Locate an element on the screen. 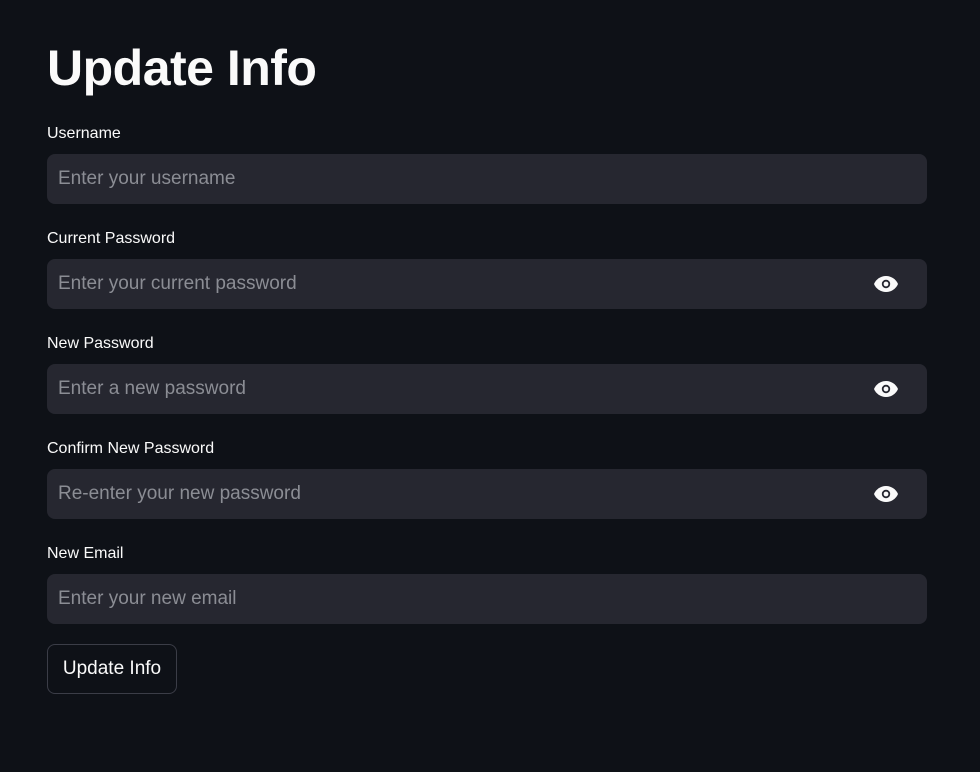  update-info-button: Update Info is located at coordinates (112, 669).